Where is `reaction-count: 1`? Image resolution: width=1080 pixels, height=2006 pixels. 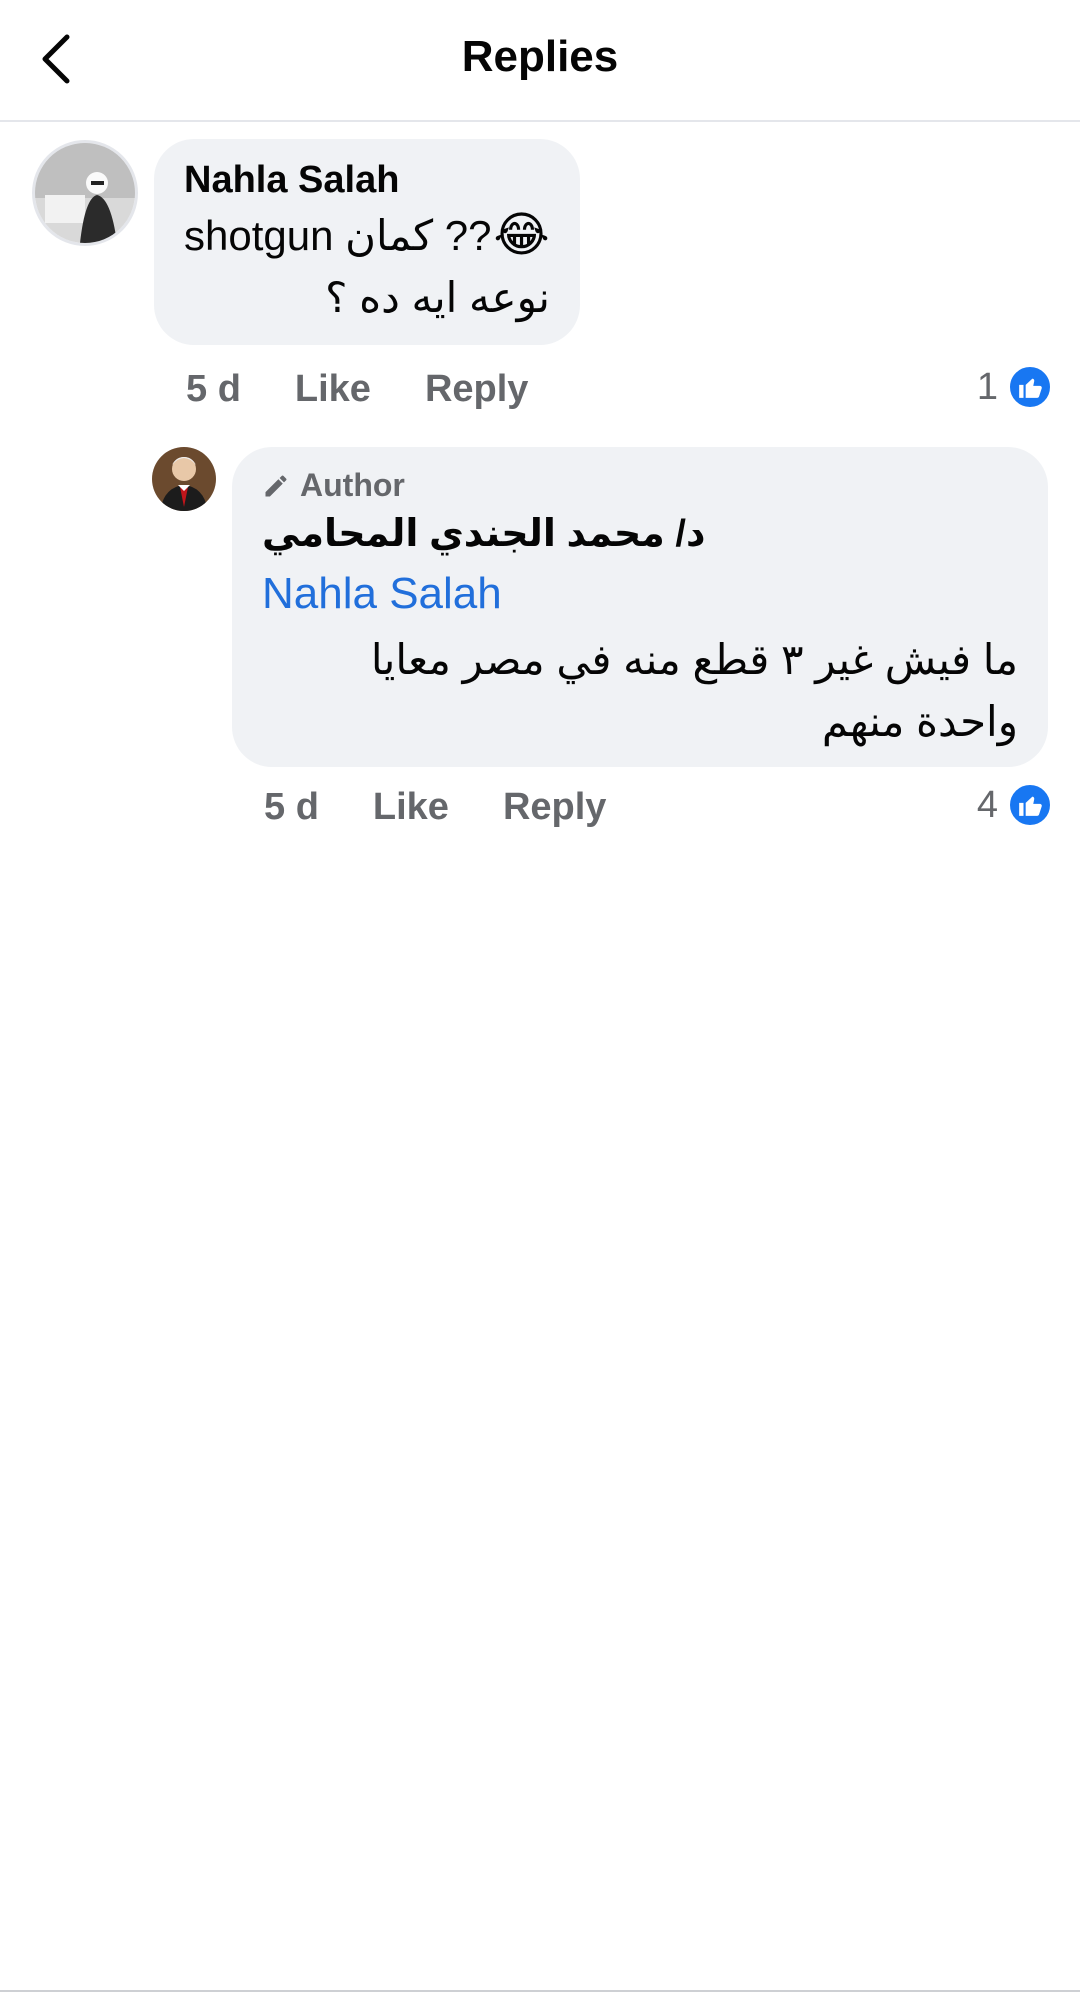
reaction-count: 1 is located at coordinates (987, 386).